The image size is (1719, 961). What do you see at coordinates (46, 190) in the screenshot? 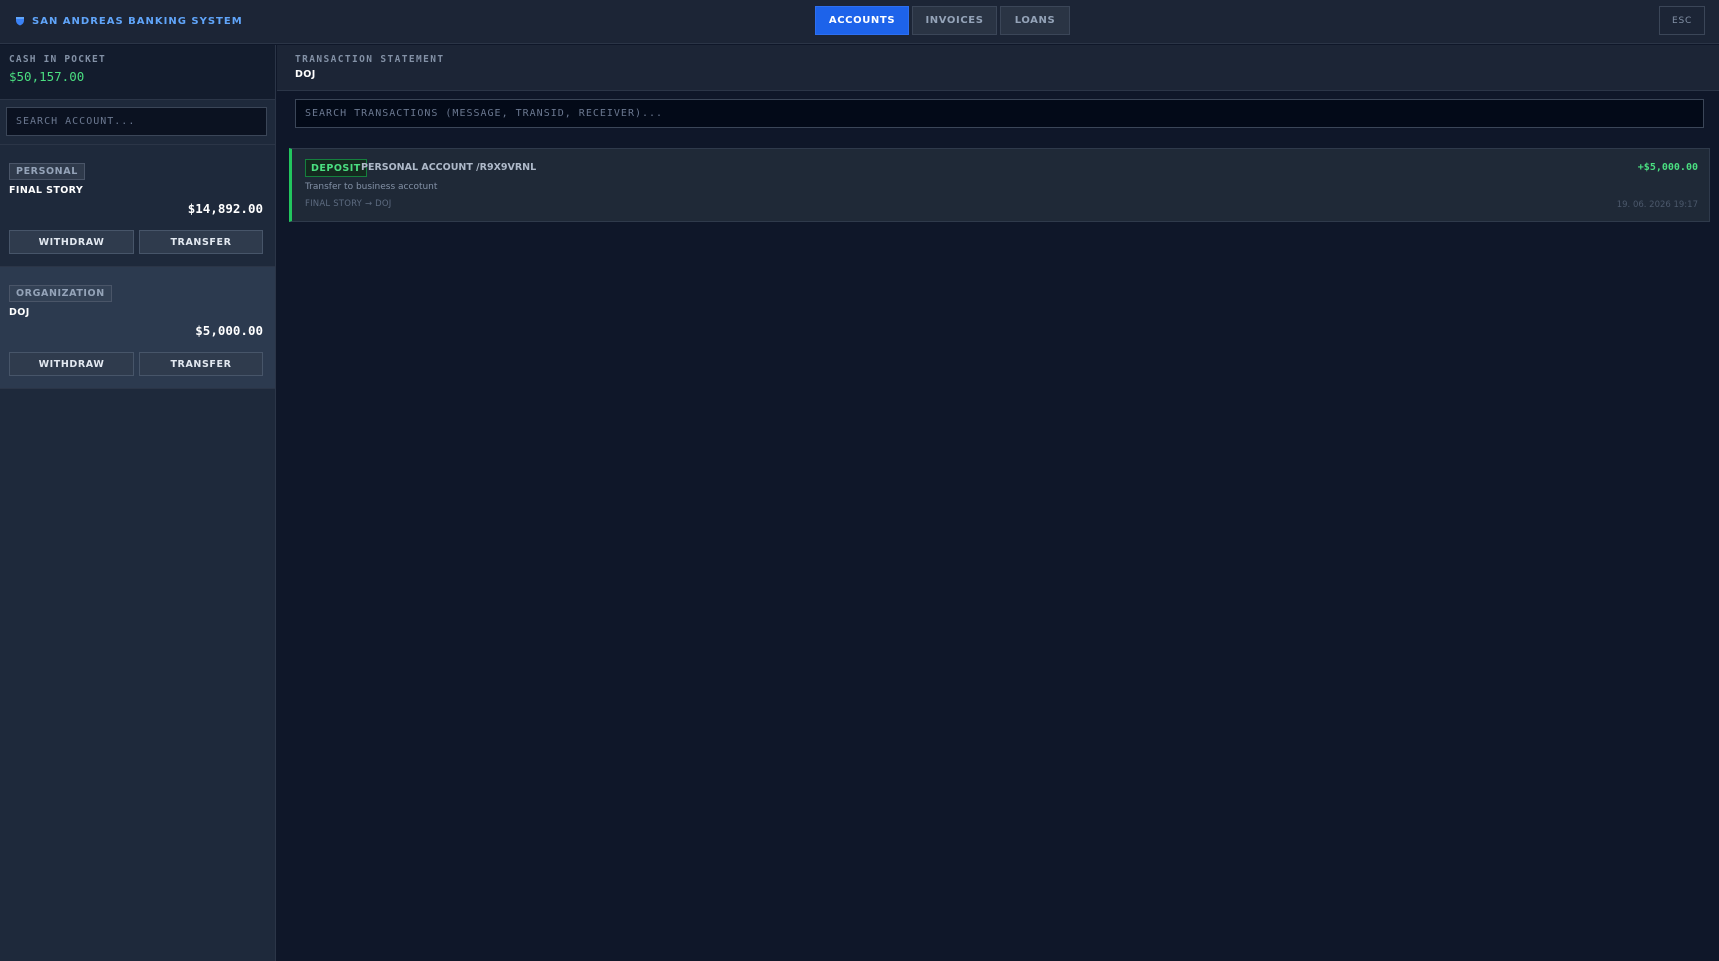
I see `account-name: FINAL STORY` at bounding box center [46, 190].